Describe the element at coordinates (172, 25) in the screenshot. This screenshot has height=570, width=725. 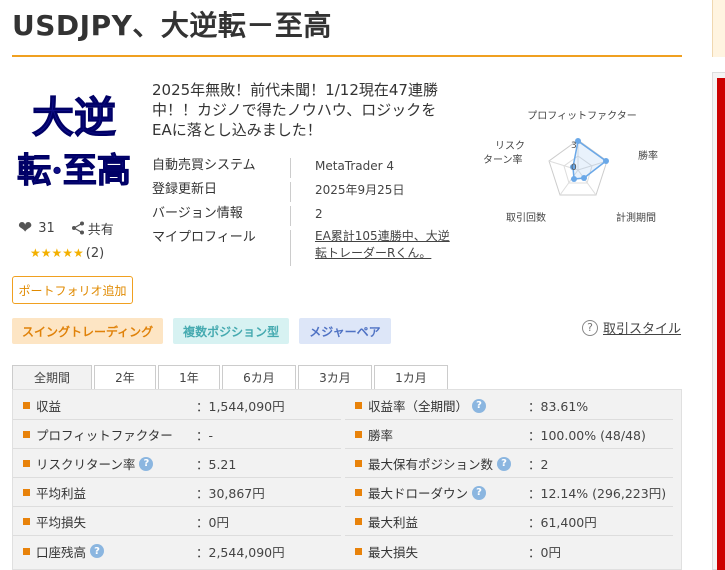
I see `page-title: USDJPY、大逆転－至高` at that location.